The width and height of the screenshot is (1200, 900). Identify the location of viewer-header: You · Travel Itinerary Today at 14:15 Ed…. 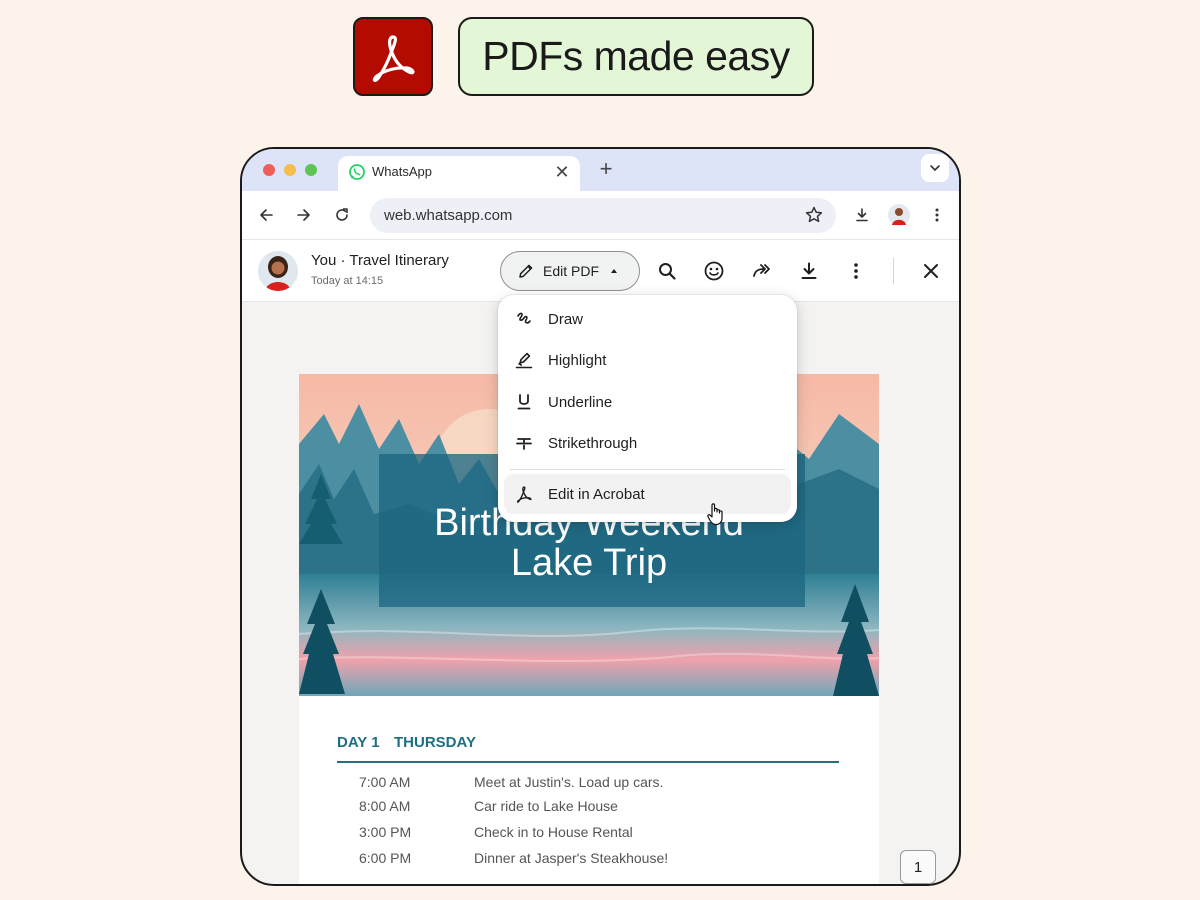
(600, 270).